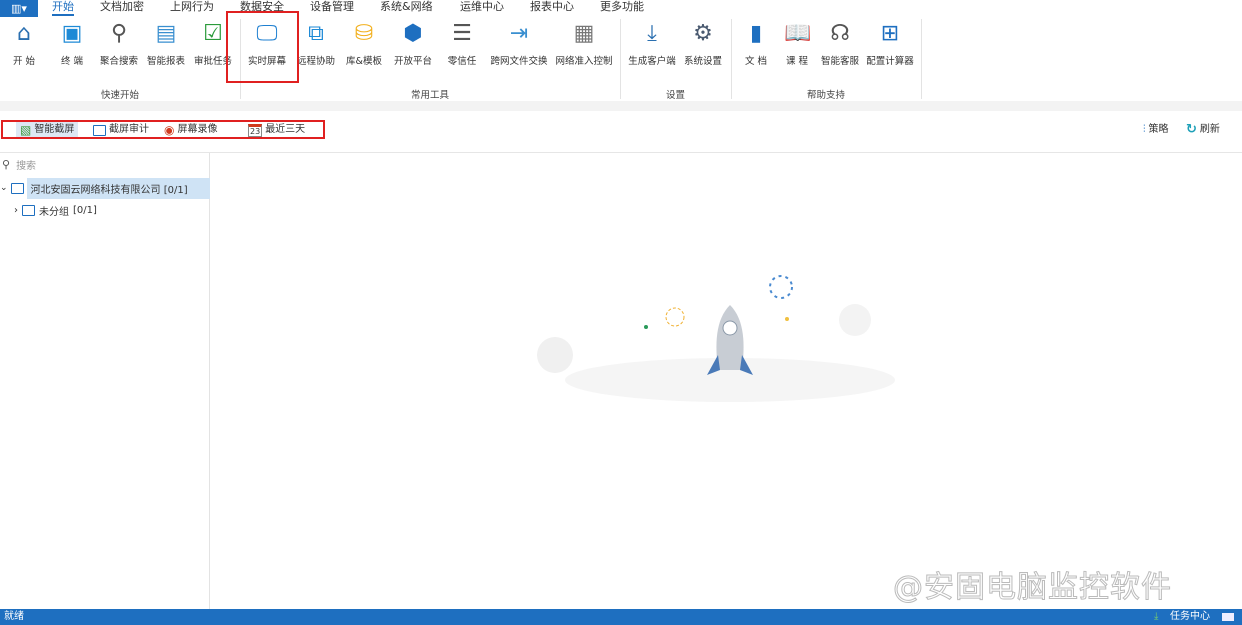 This screenshot has width=1242, height=625. Describe the element at coordinates (192, 7) in the screenshot. I see `tab-internet: 上网行为` at that location.